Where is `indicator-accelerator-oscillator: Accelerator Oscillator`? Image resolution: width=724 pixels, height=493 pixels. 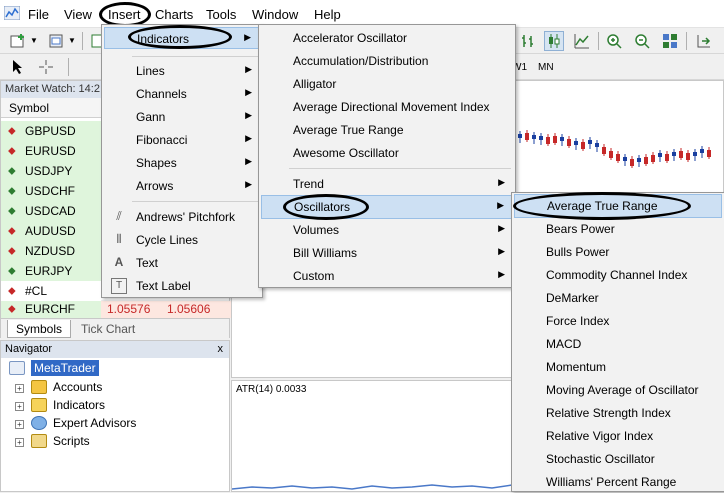
indicator-accelerator-oscillator: Accelerator Oscillator is located at coordinates (387, 38).